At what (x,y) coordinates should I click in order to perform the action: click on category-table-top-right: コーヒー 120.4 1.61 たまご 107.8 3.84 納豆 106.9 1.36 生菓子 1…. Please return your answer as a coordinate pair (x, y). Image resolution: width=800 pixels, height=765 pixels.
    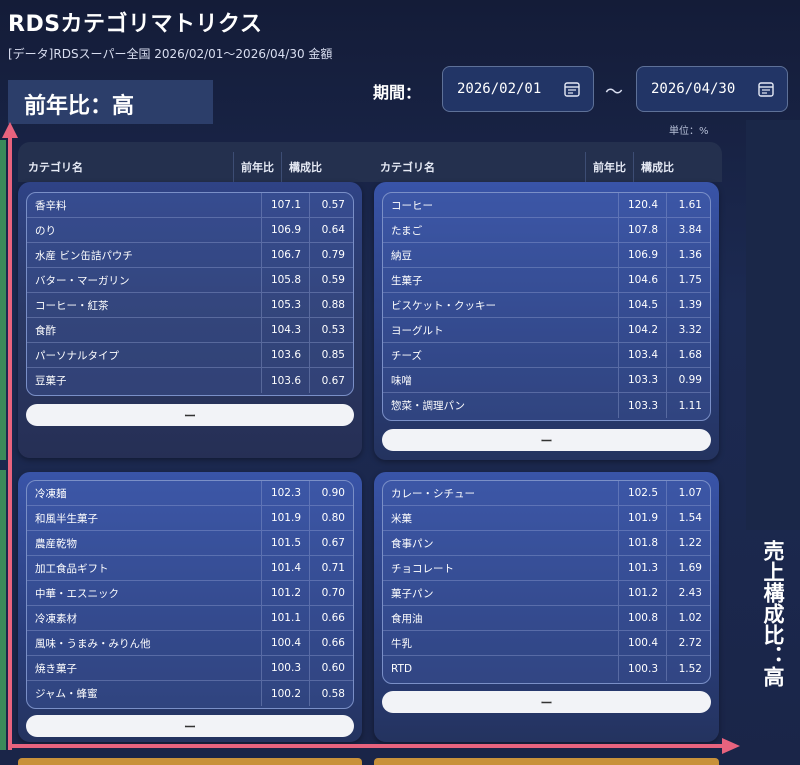
    Looking at the image, I should click on (546, 306).